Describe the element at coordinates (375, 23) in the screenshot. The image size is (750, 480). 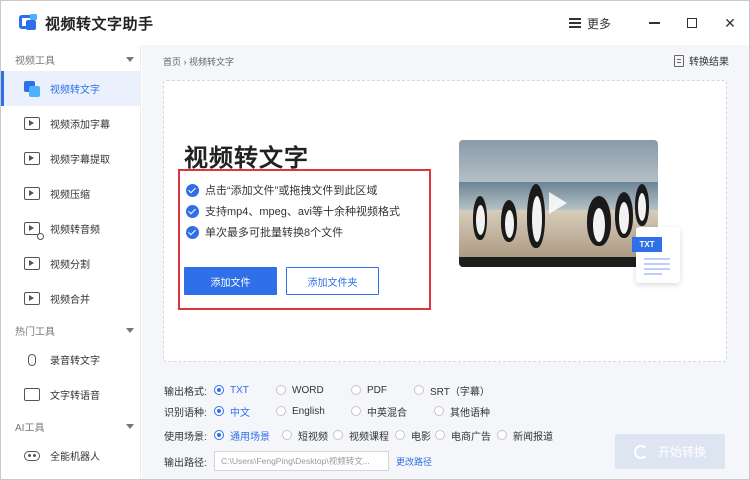
I see `title-bar: 视频转文字助手 更多 ✕` at that location.